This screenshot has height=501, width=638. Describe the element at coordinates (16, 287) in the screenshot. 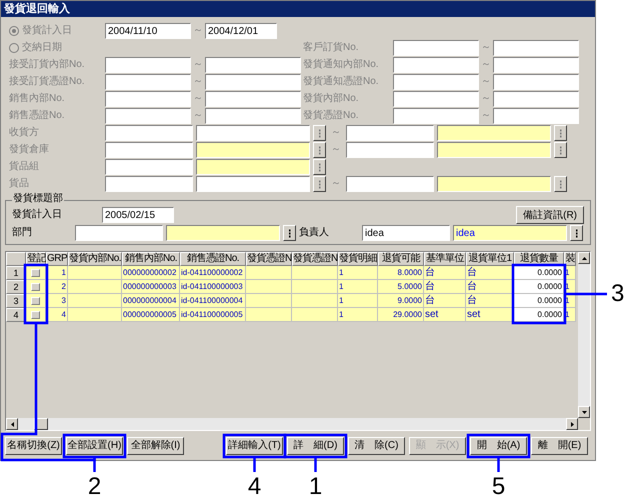

I see `row-header: 2` at that location.